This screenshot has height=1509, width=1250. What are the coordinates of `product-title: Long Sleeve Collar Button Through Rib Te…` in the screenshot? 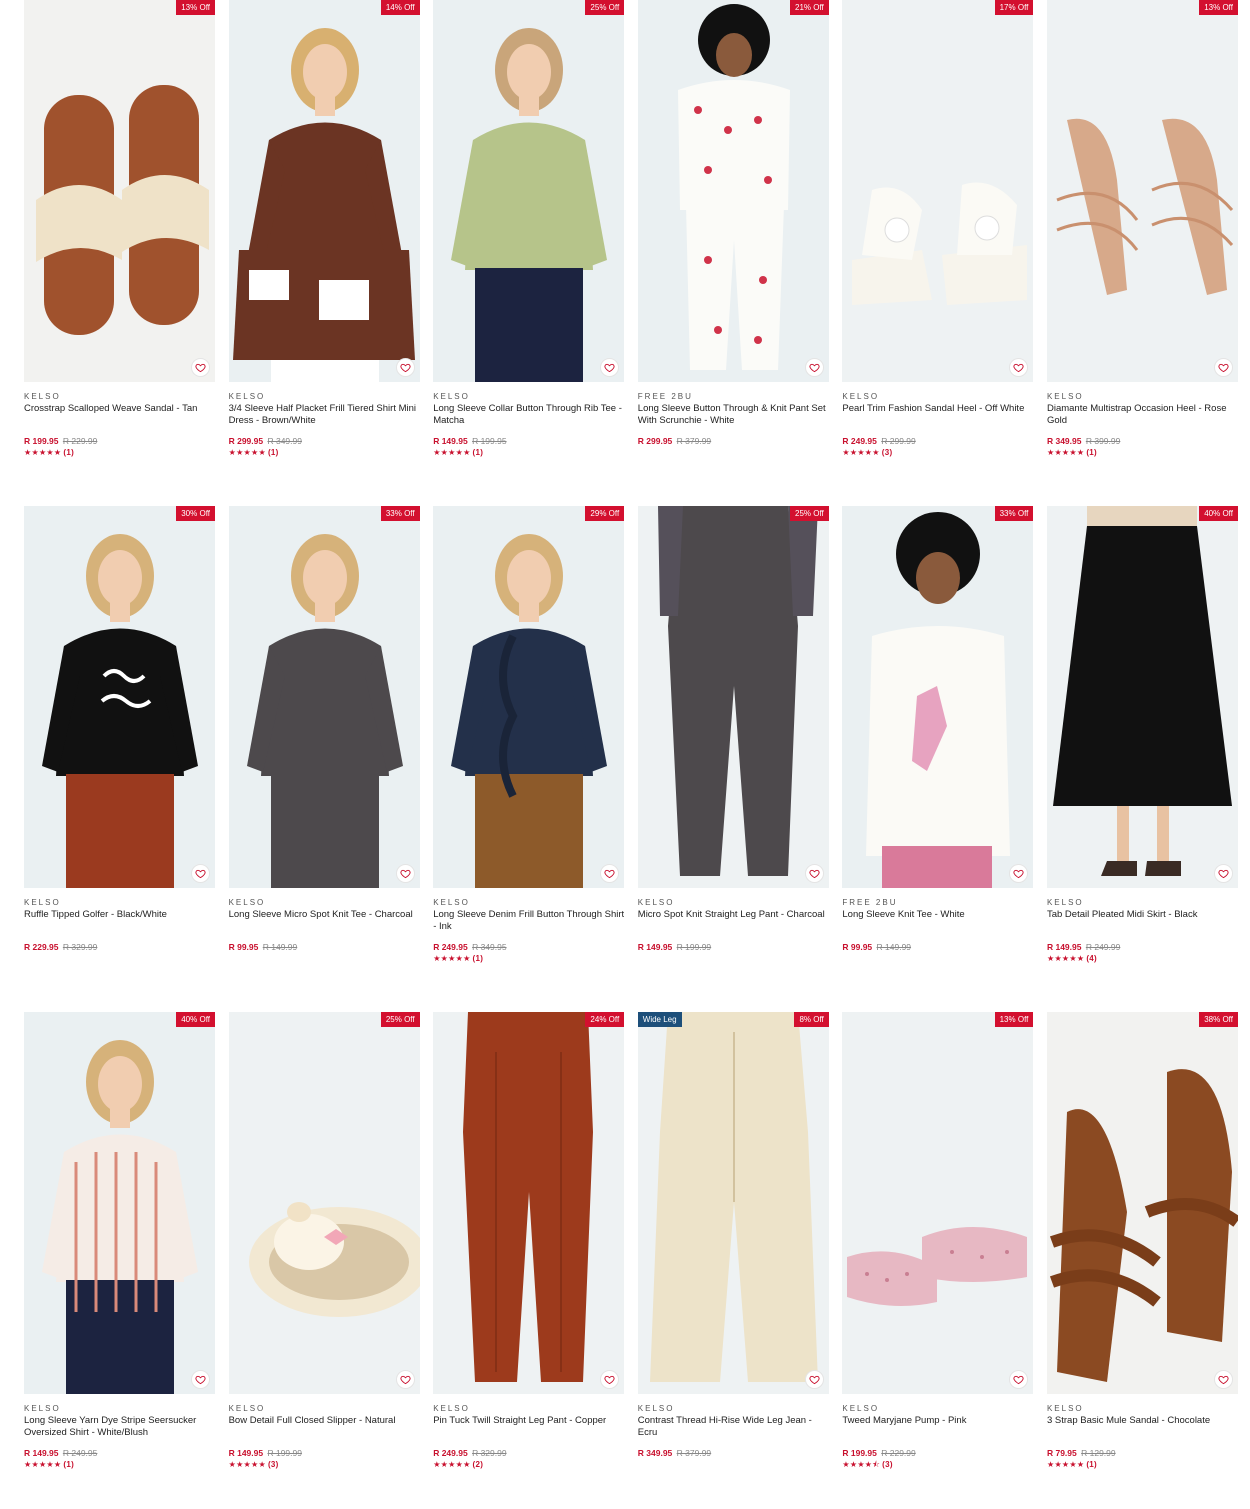 It's located at (528, 414).